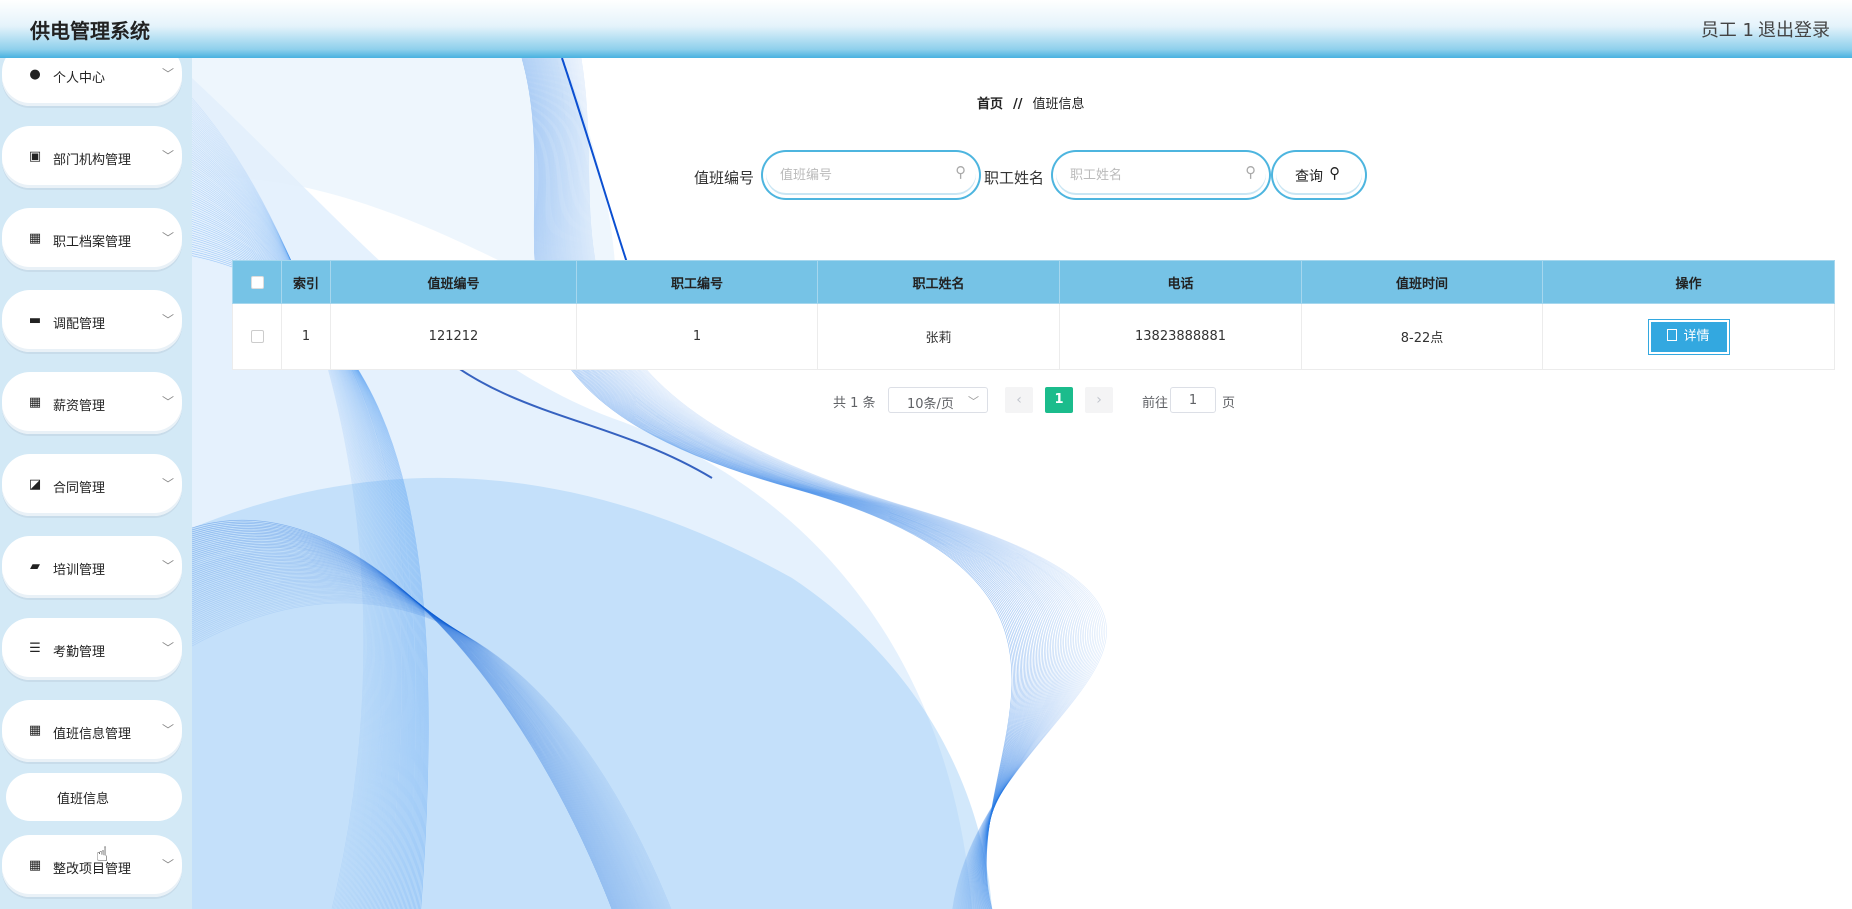 Image resolution: width=1852 pixels, height=909 pixels. Describe the element at coordinates (35, 156) in the screenshot. I see `clipboard-icon: ▣` at that location.